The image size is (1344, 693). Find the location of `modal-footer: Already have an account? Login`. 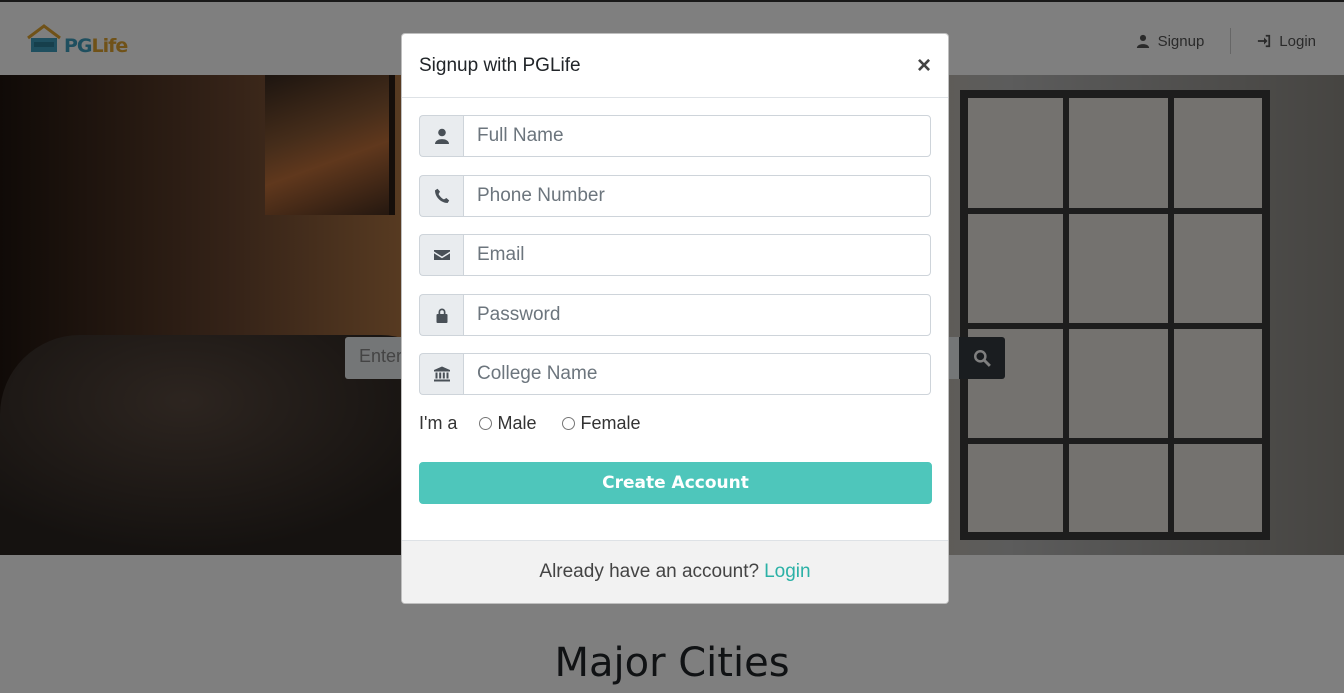

modal-footer: Already have an account? Login is located at coordinates (675, 571).